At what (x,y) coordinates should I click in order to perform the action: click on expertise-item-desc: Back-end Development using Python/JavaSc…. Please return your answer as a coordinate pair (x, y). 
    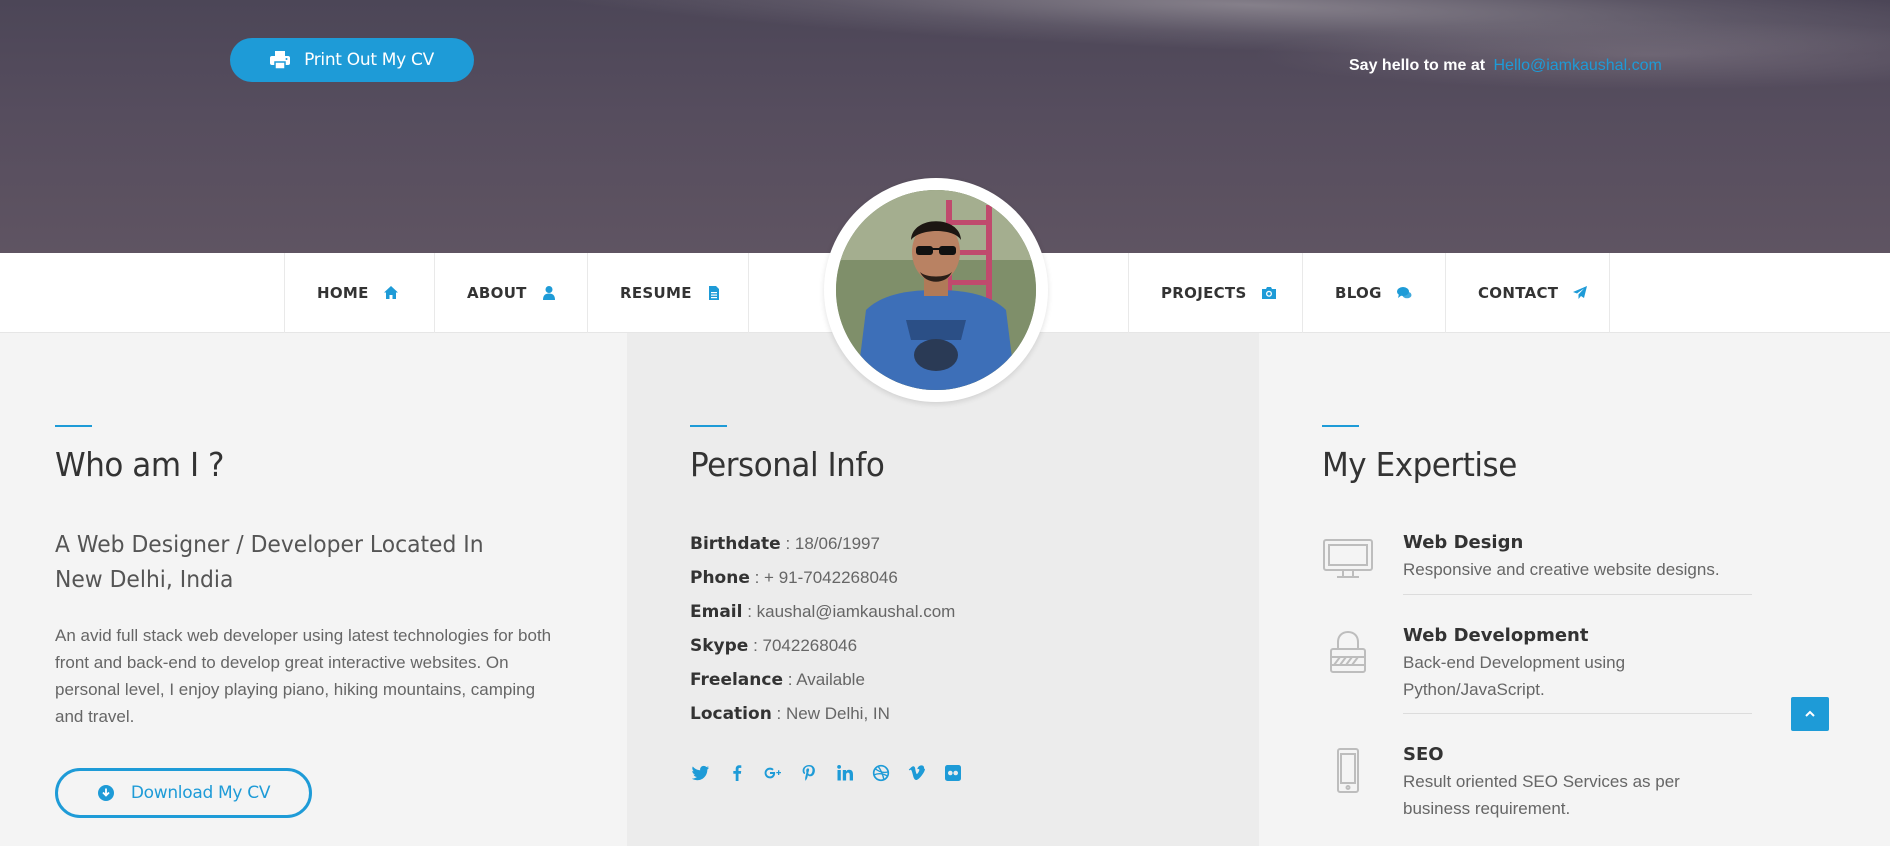
    Looking at the image, I should click on (1514, 676).